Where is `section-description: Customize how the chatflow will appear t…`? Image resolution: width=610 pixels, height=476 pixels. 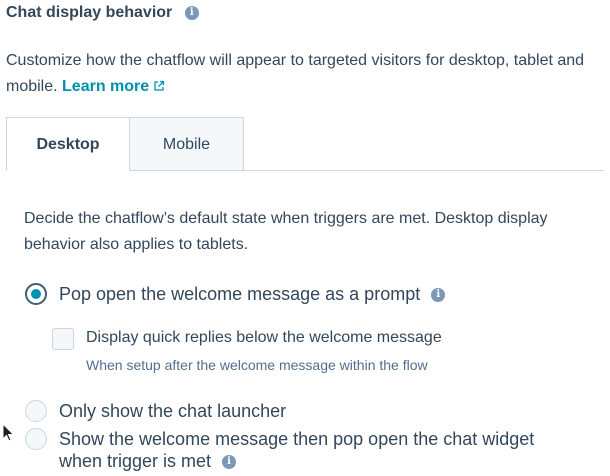 section-description: Customize how the chatflow will appear t… is located at coordinates (301, 74).